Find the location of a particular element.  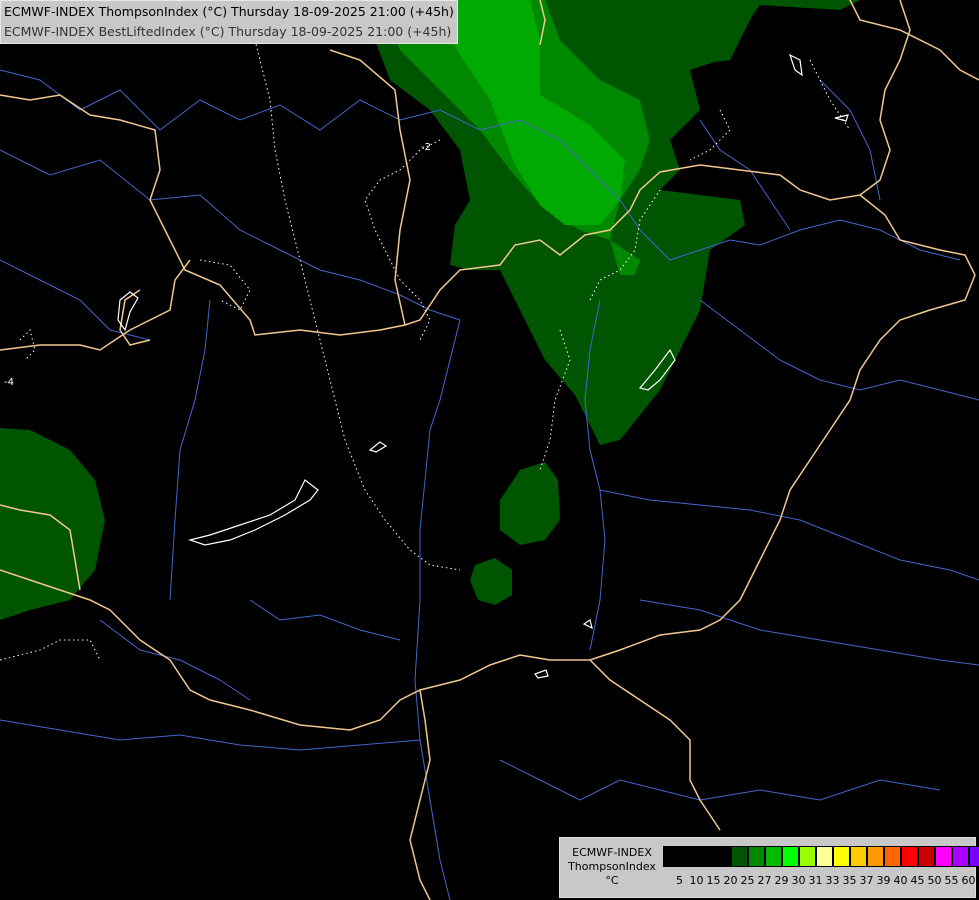

legend-tick-label: 27 is located at coordinates (764, 880).